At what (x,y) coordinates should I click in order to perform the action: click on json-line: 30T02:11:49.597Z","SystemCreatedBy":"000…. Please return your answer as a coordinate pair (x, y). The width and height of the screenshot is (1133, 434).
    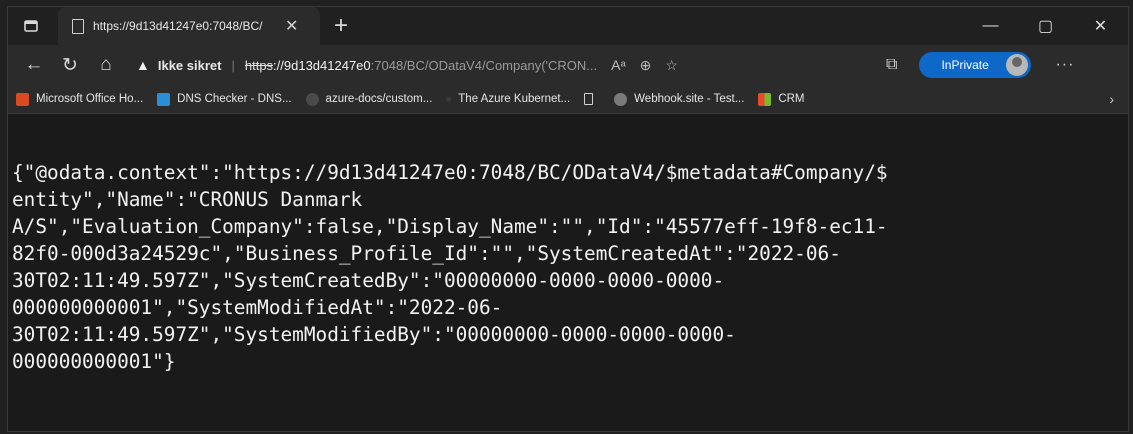
    Looking at the image, I should click on (368, 280).